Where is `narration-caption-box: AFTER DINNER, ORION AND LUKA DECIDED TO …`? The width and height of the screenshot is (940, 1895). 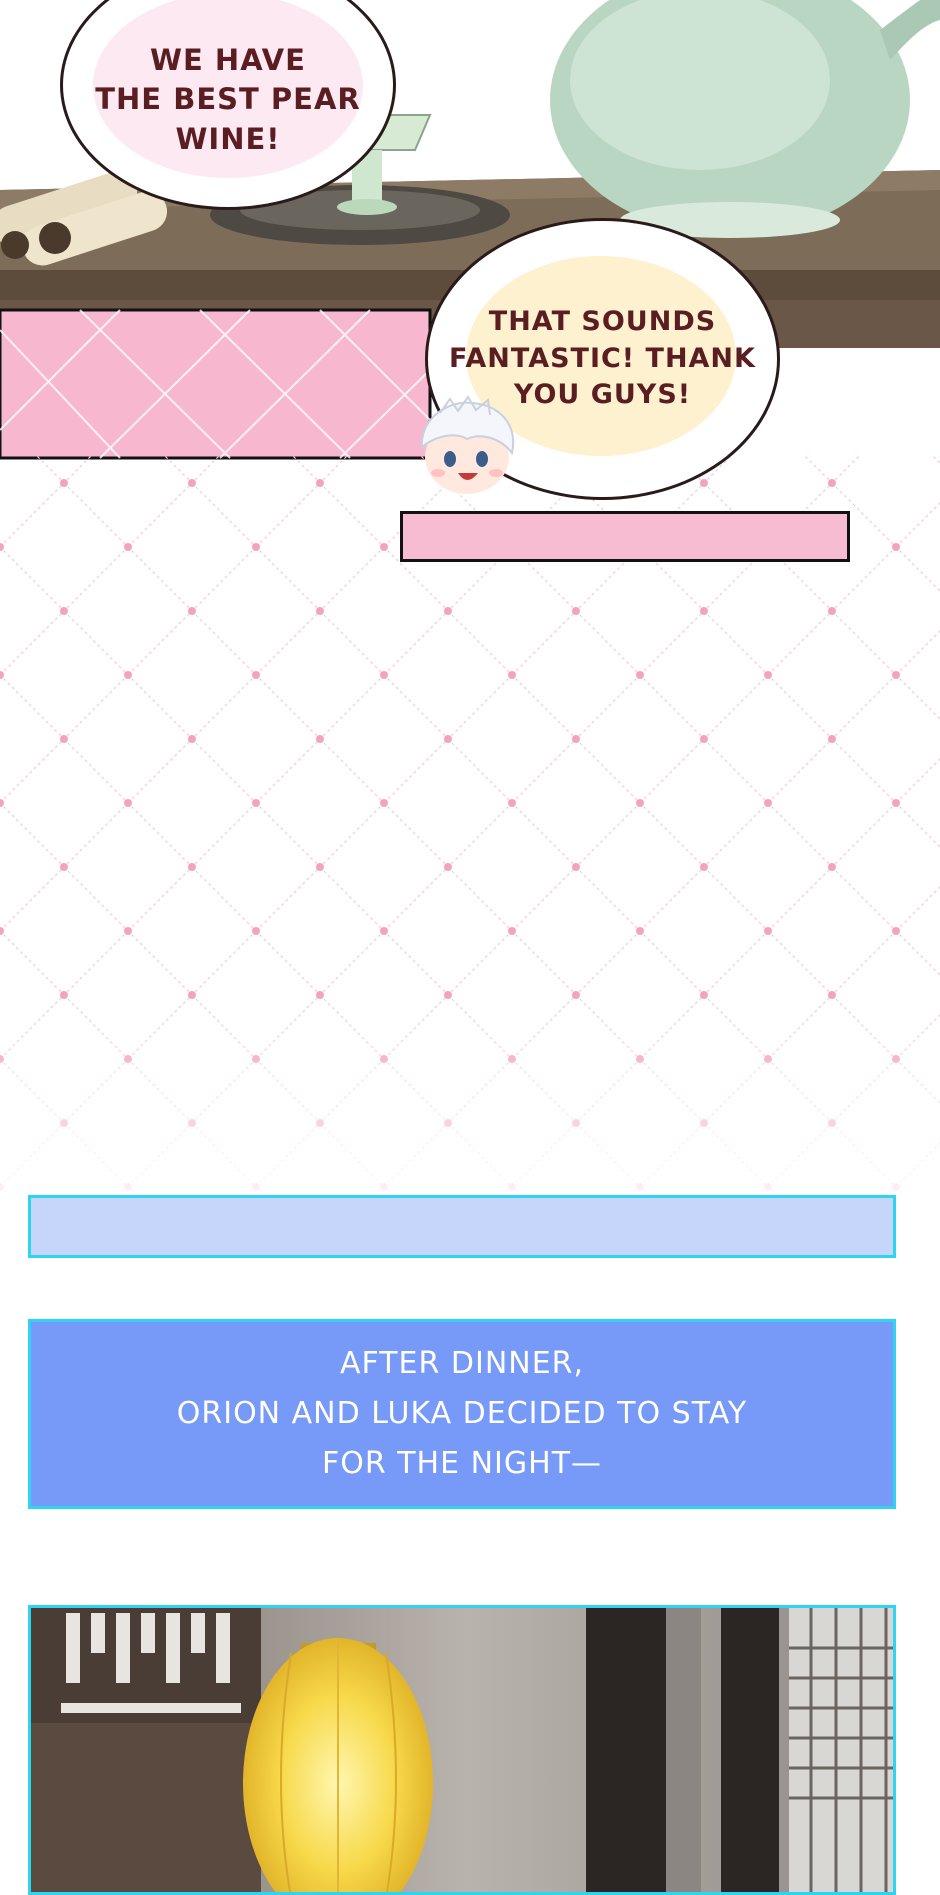 narration-caption-box: AFTER DINNER, ORION AND LUKA DECIDED TO … is located at coordinates (462, 1414).